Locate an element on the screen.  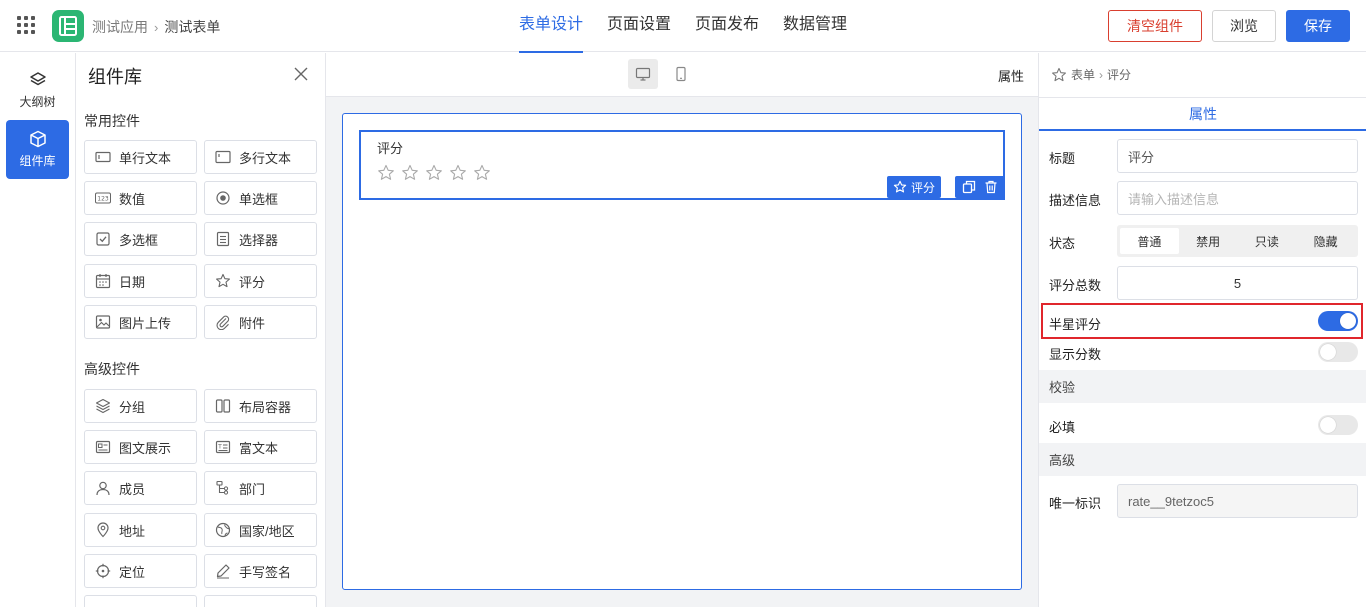
component-rating: 评分 is located at coordinates (260, 281).